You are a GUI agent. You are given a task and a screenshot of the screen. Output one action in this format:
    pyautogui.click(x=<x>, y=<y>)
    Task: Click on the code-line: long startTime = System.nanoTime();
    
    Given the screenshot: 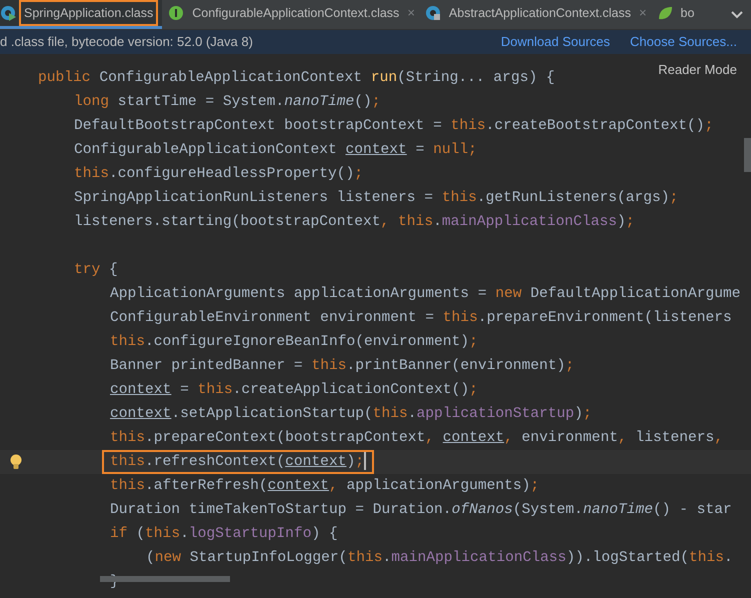 What is the action you would take?
    pyautogui.click(x=227, y=102)
    